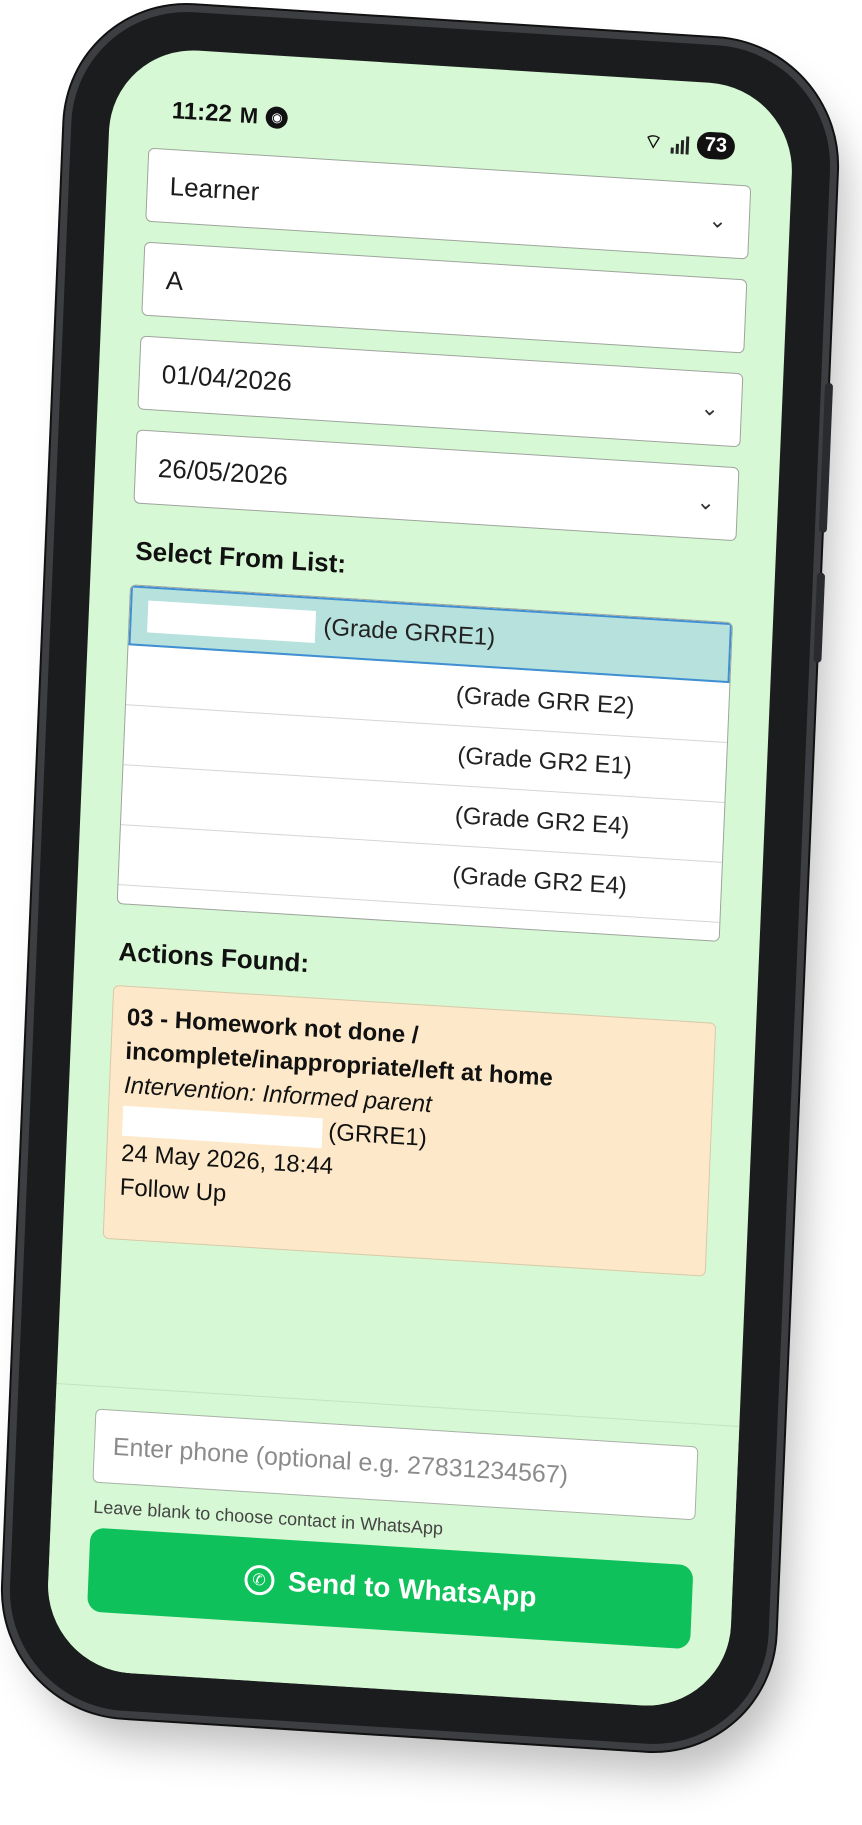 This screenshot has width=862, height=1825. I want to click on search-input-value: A, so click(174, 280).